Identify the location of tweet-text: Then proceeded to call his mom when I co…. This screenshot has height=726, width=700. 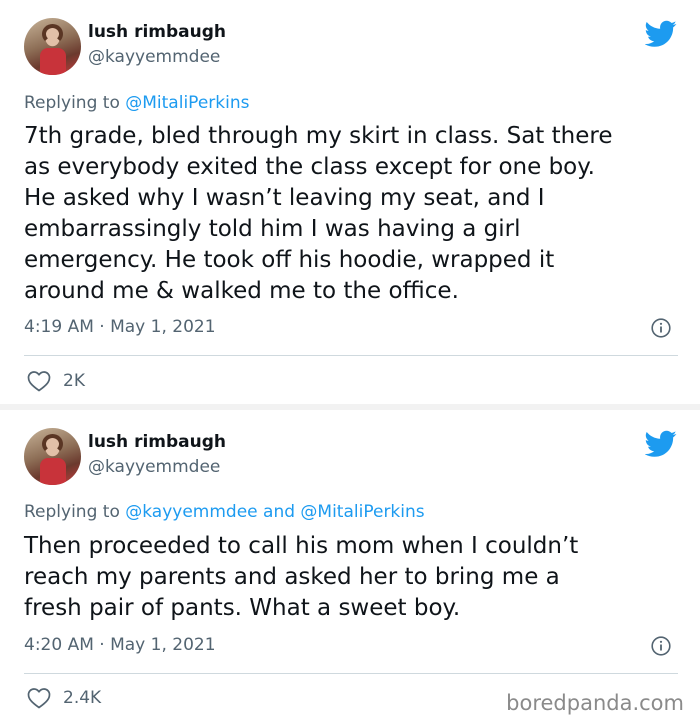
(301, 577).